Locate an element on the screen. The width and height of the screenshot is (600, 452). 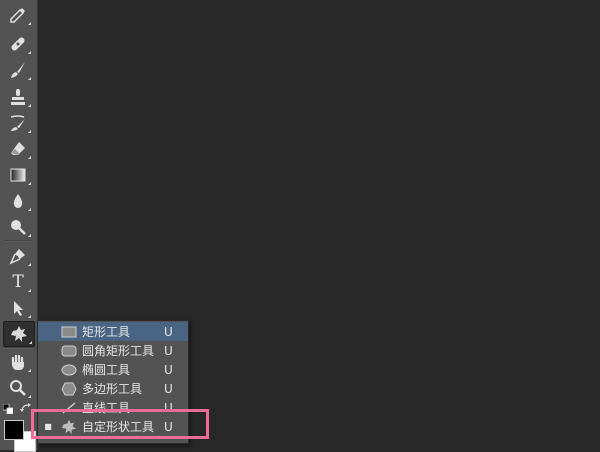
hand-icon is located at coordinates (17, 362).